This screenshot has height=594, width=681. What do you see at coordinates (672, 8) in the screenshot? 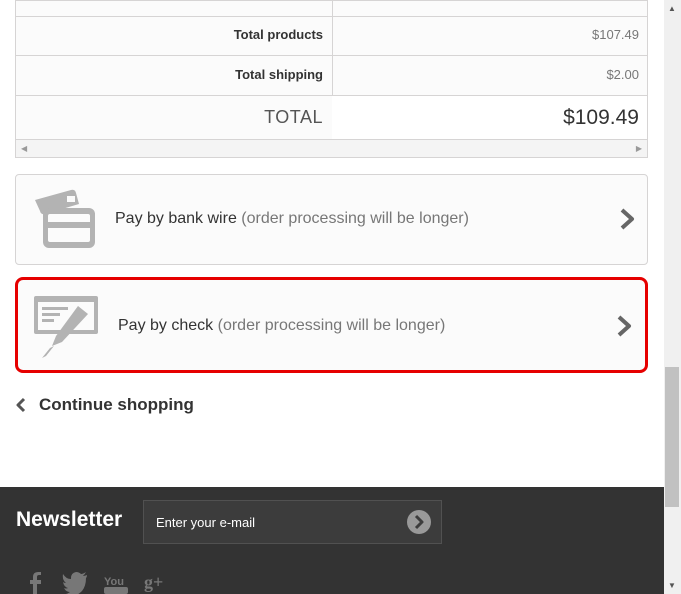
I see `scroll-up-arrow-icon: ▲` at bounding box center [672, 8].